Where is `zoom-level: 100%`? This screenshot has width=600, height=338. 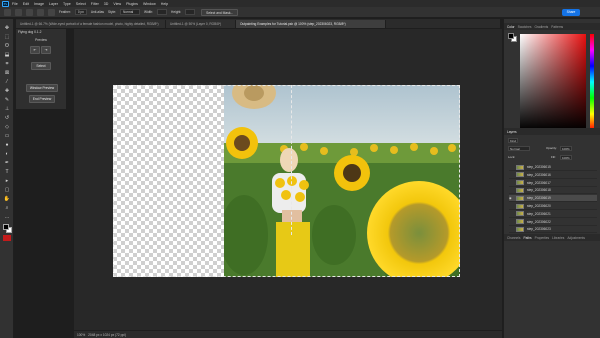
zoom-level: 100% is located at coordinates (81, 335).